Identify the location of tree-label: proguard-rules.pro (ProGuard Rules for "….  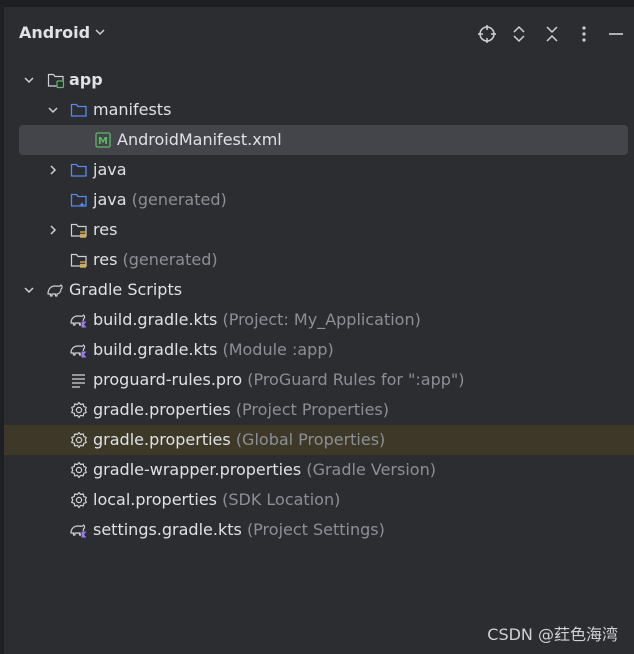
(279, 379).